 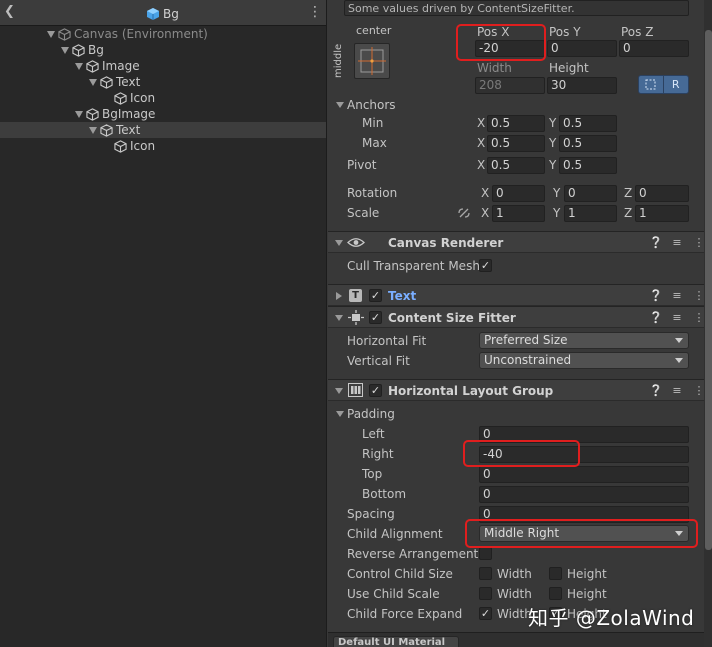 What do you see at coordinates (520, 242) in the screenshot?
I see `canvas-renderer-header: Canvas Renderer ❔ ≡ ⋮` at bounding box center [520, 242].